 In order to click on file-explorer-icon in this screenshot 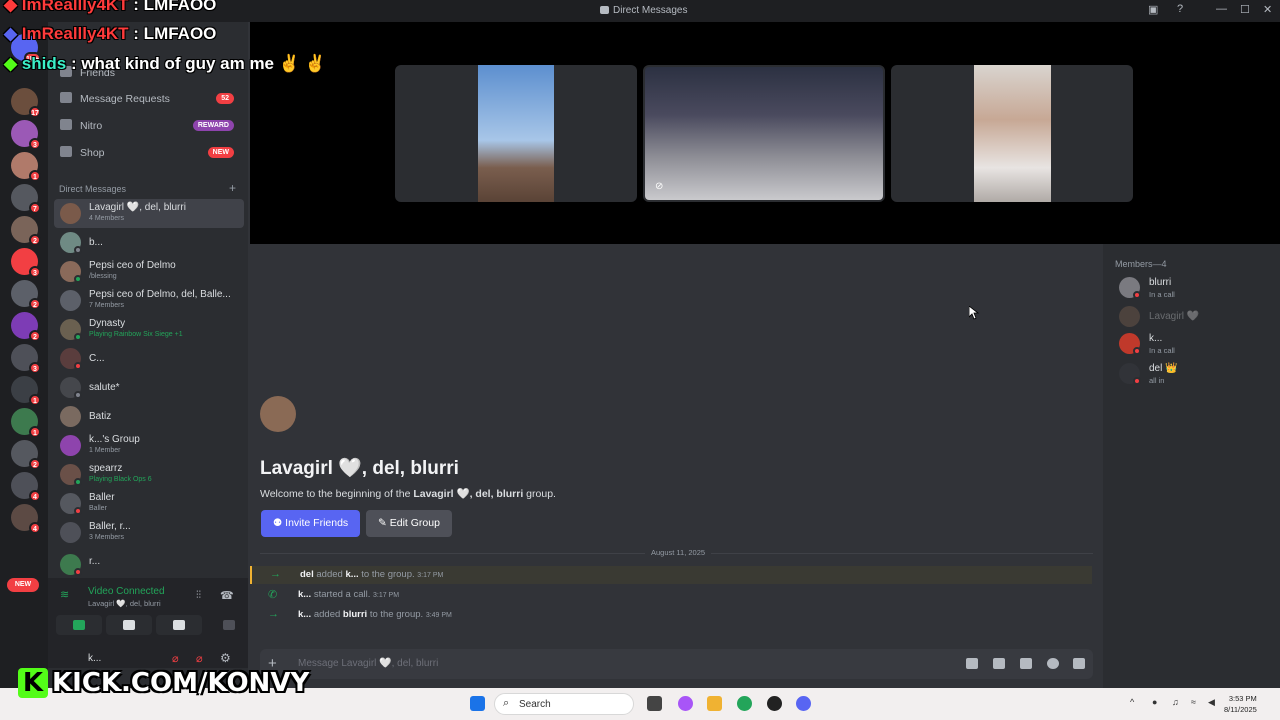, I will do `click(714, 703)`.